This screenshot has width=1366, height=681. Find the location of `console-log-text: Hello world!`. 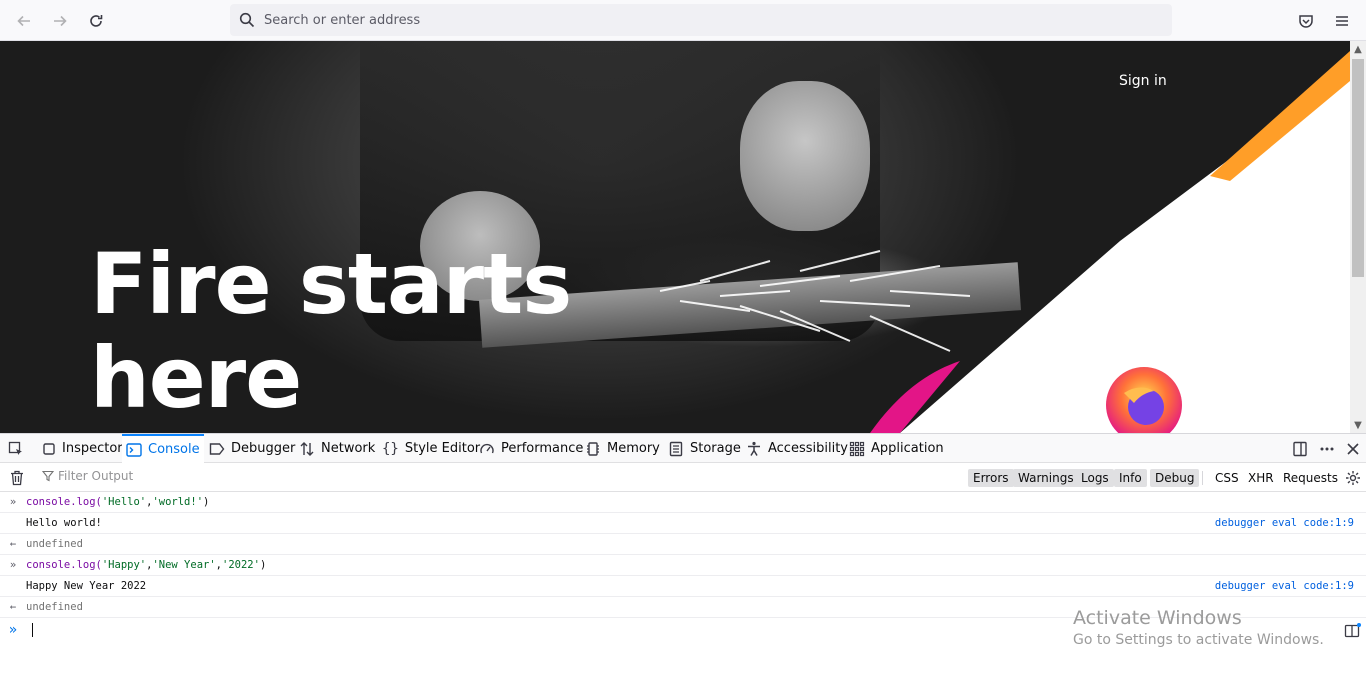

console-log-text: Hello world! is located at coordinates (64, 523).